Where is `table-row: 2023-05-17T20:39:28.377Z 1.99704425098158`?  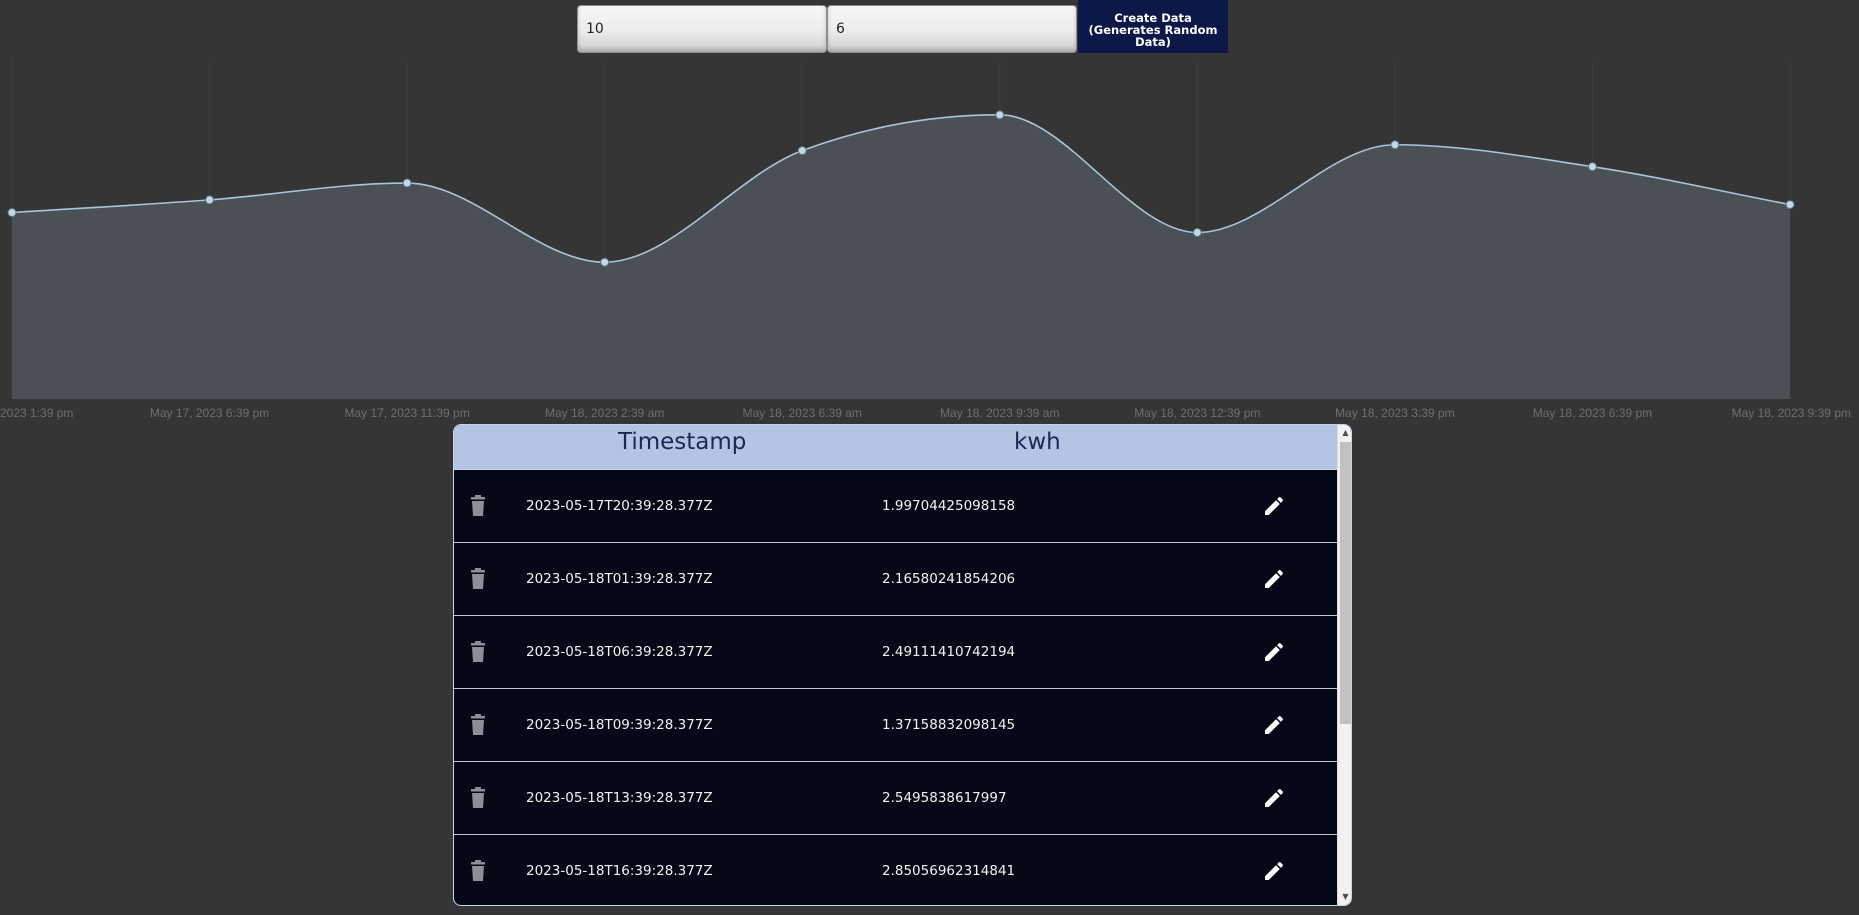
table-row: 2023-05-17T20:39:28.377Z 1.99704425098158 is located at coordinates (895, 506).